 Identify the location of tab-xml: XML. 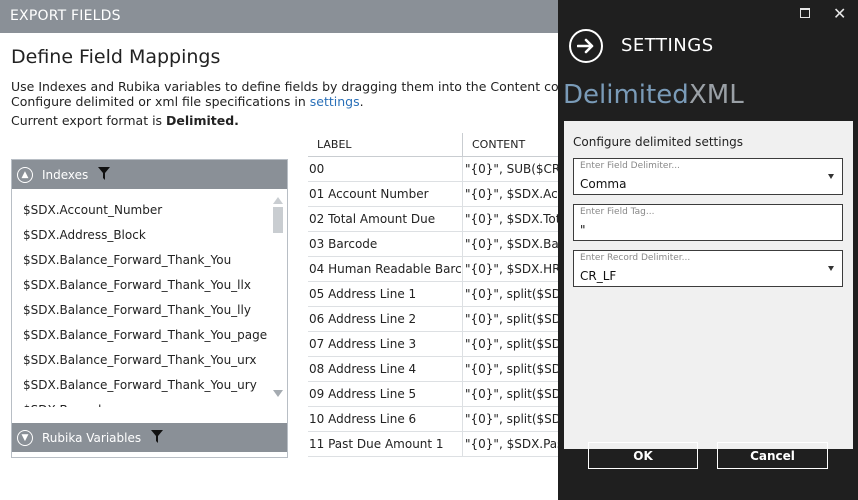
(716, 95).